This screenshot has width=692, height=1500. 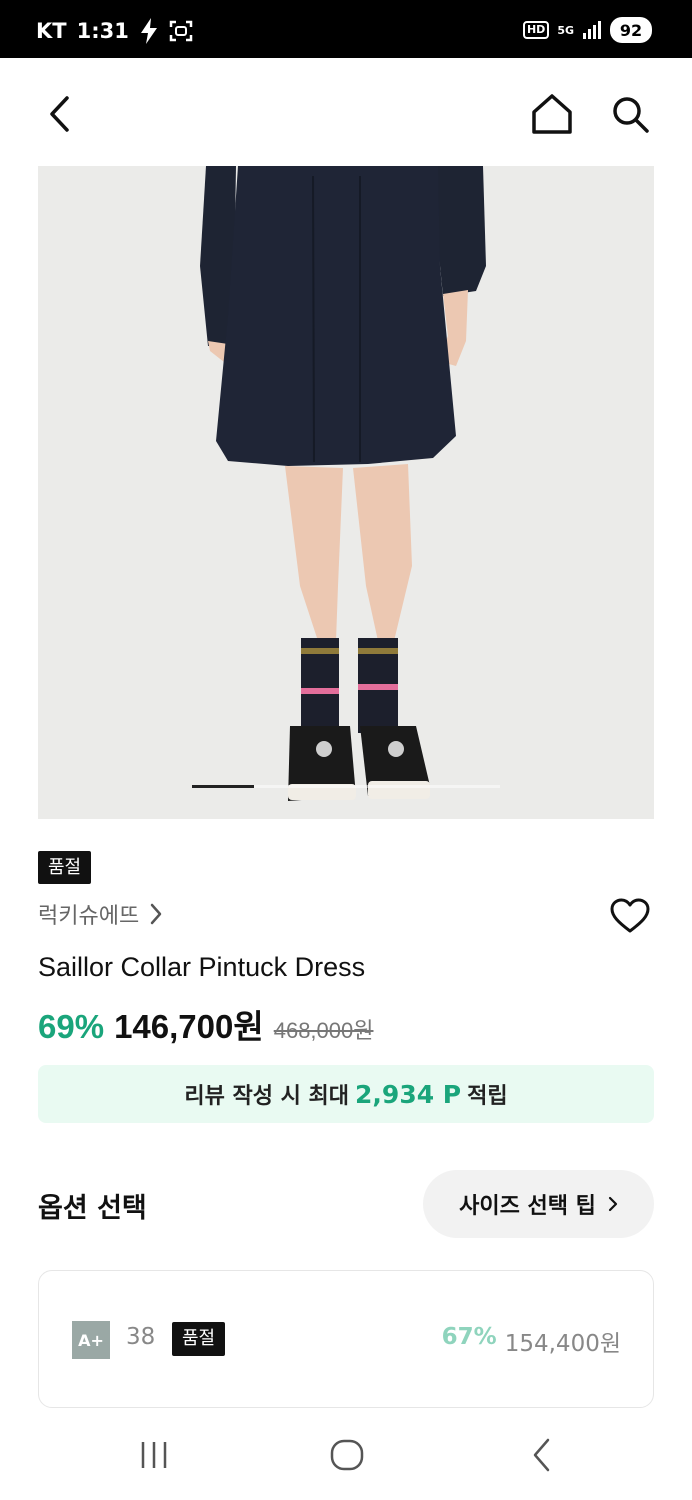 What do you see at coordinates (199, 1339) in the screenshot?
I see `option-soldout-tag: 품절` at bounding box center [199, 1339].